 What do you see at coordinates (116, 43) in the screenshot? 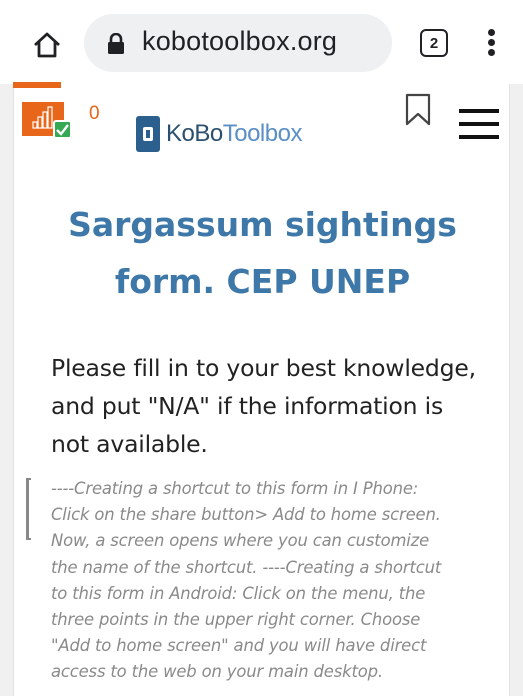
I see `lock-icon` at bounding box center [116, 43].